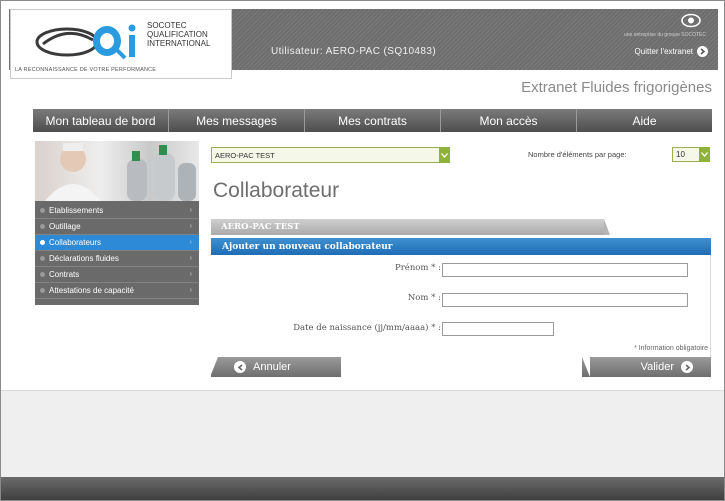 The image size is (725, 501). I want to click on site-title: Extranet Fluides frigorigènes, so click(616, 87).